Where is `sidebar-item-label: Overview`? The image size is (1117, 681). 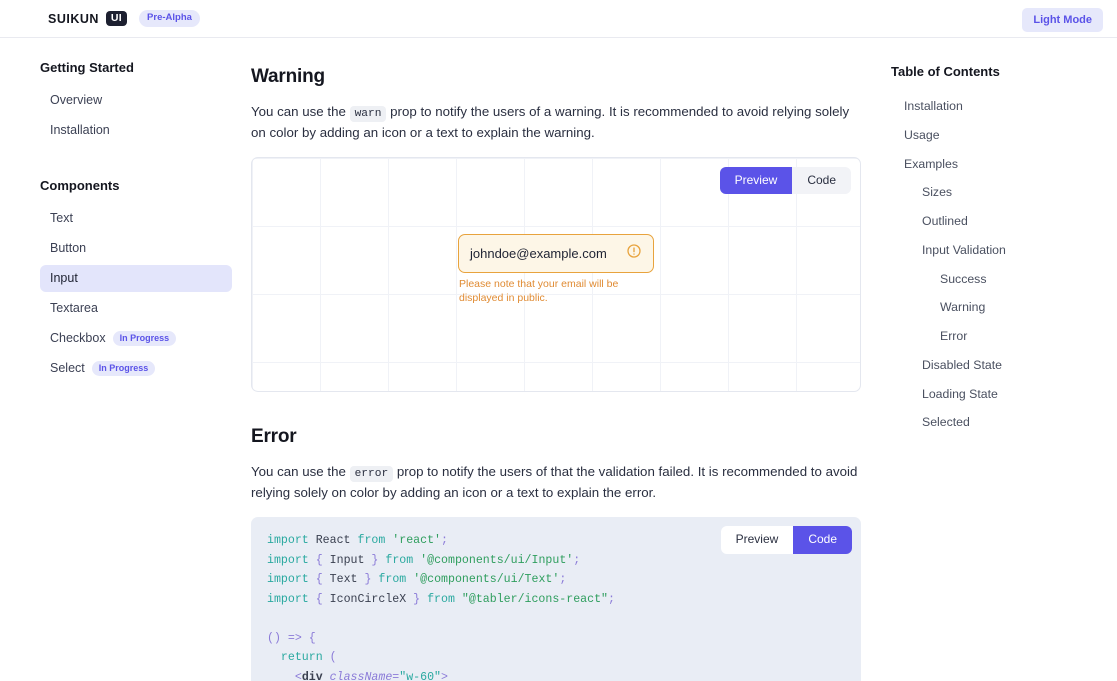
sidebar-item-label: Overview is located at coordinates (76, 100).